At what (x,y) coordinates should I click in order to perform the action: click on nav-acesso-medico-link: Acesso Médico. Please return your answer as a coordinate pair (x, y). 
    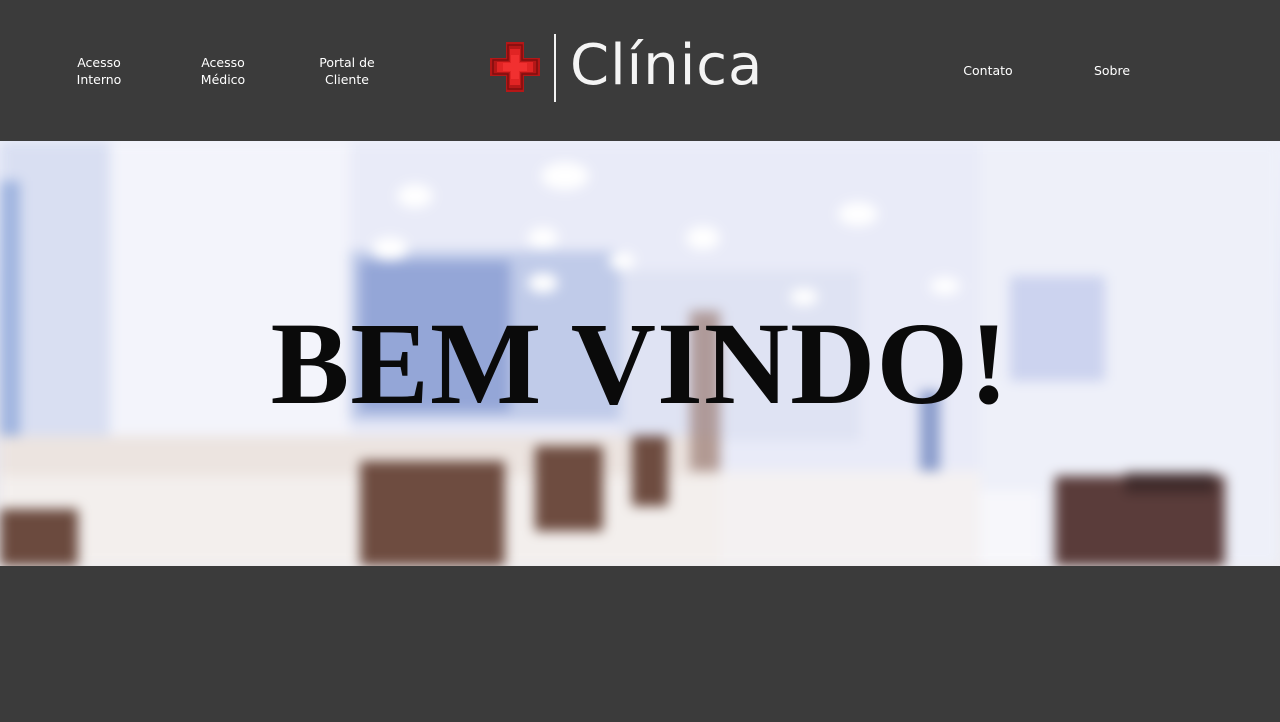
    Looking at the image, I should click on (223, 71).